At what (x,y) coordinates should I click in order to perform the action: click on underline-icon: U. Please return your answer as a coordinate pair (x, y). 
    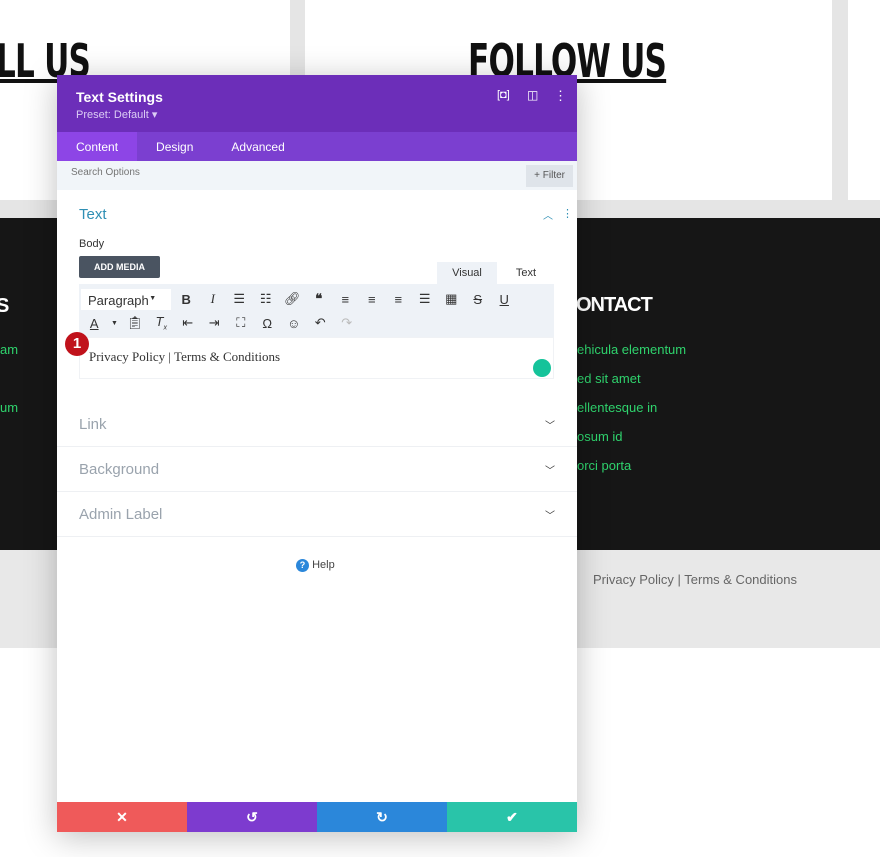
    Looking at the image, I should click on (504, 299).